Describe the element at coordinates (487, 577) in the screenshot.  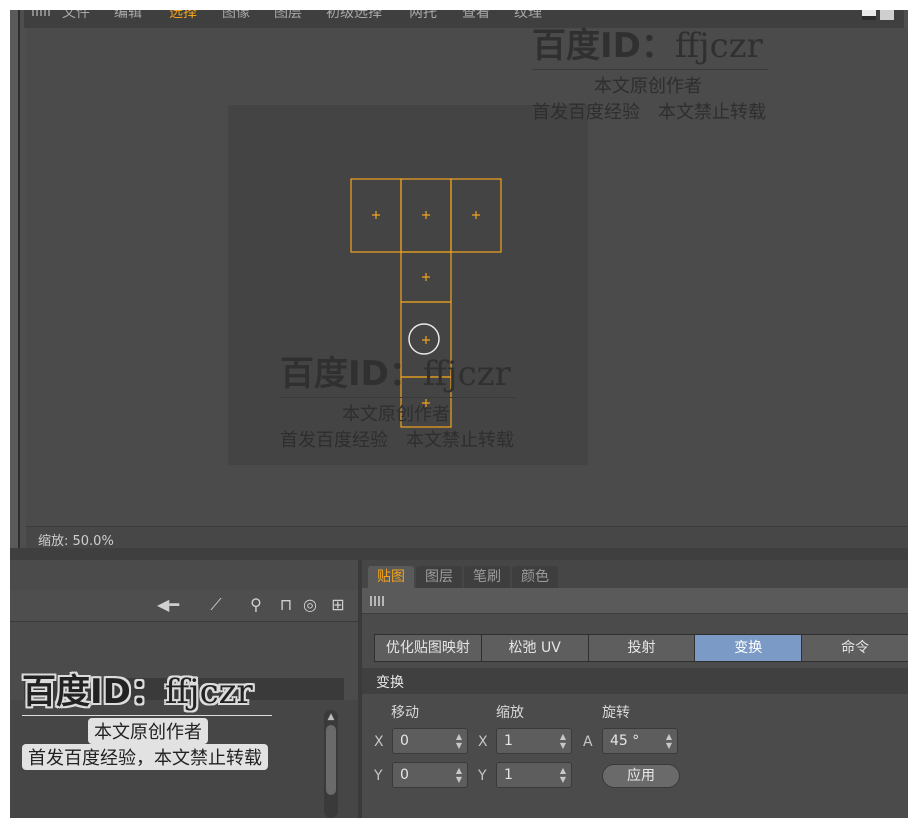
I see `tab-brush: 笔刷` at that location.